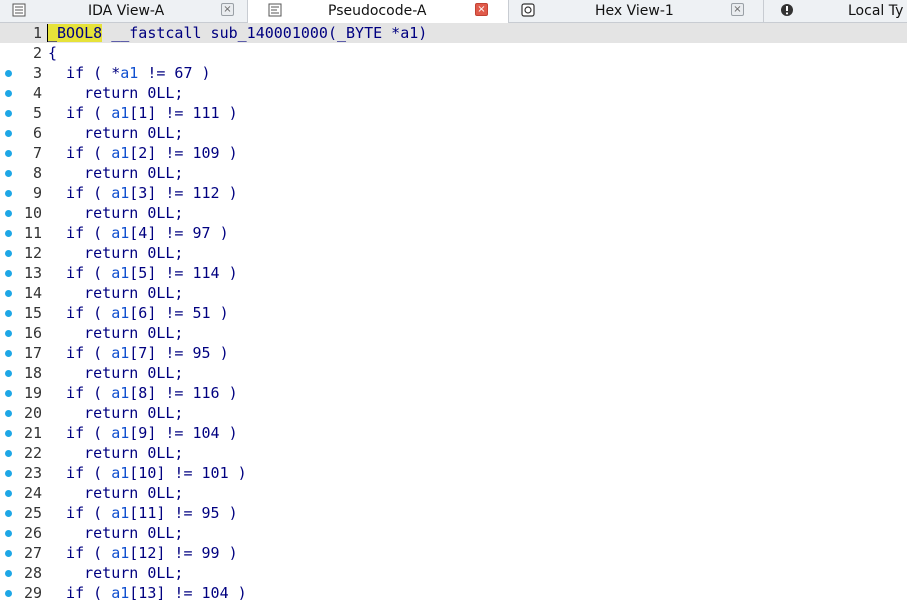 The height and width of the screenshot is (605, 907). Describe the element at coordinates (32, 513) in the screenshot. I see `line-number: 25` at that location.